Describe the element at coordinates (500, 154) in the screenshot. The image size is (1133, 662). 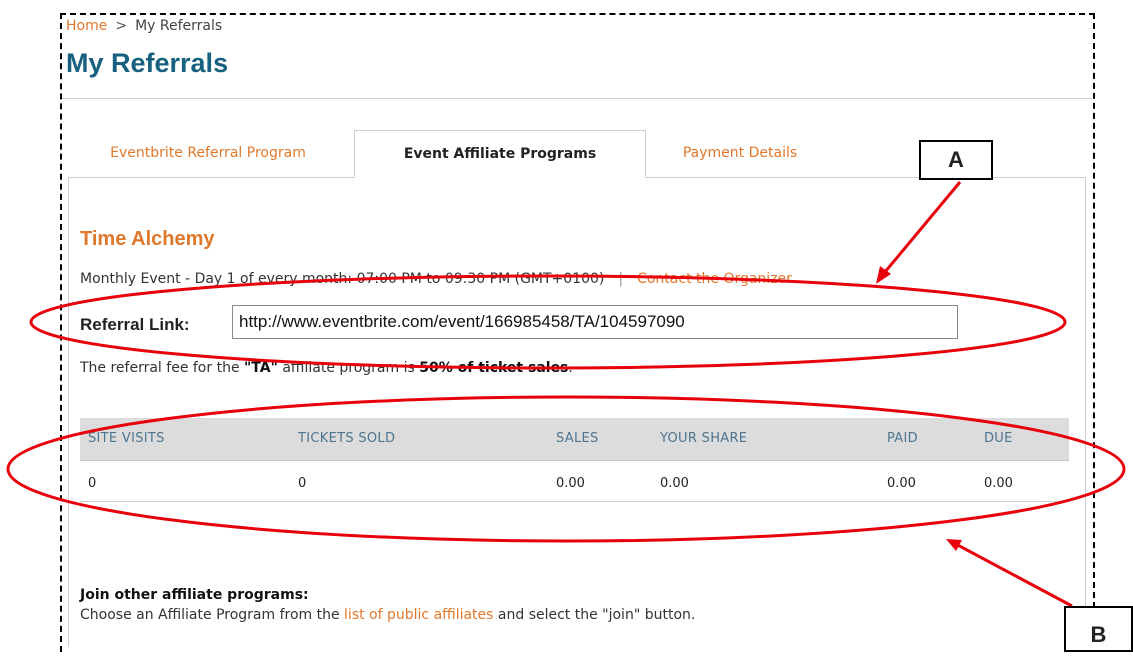
I see `tab-event-affiliate-programs: Event Affiliate Programs` at that location.